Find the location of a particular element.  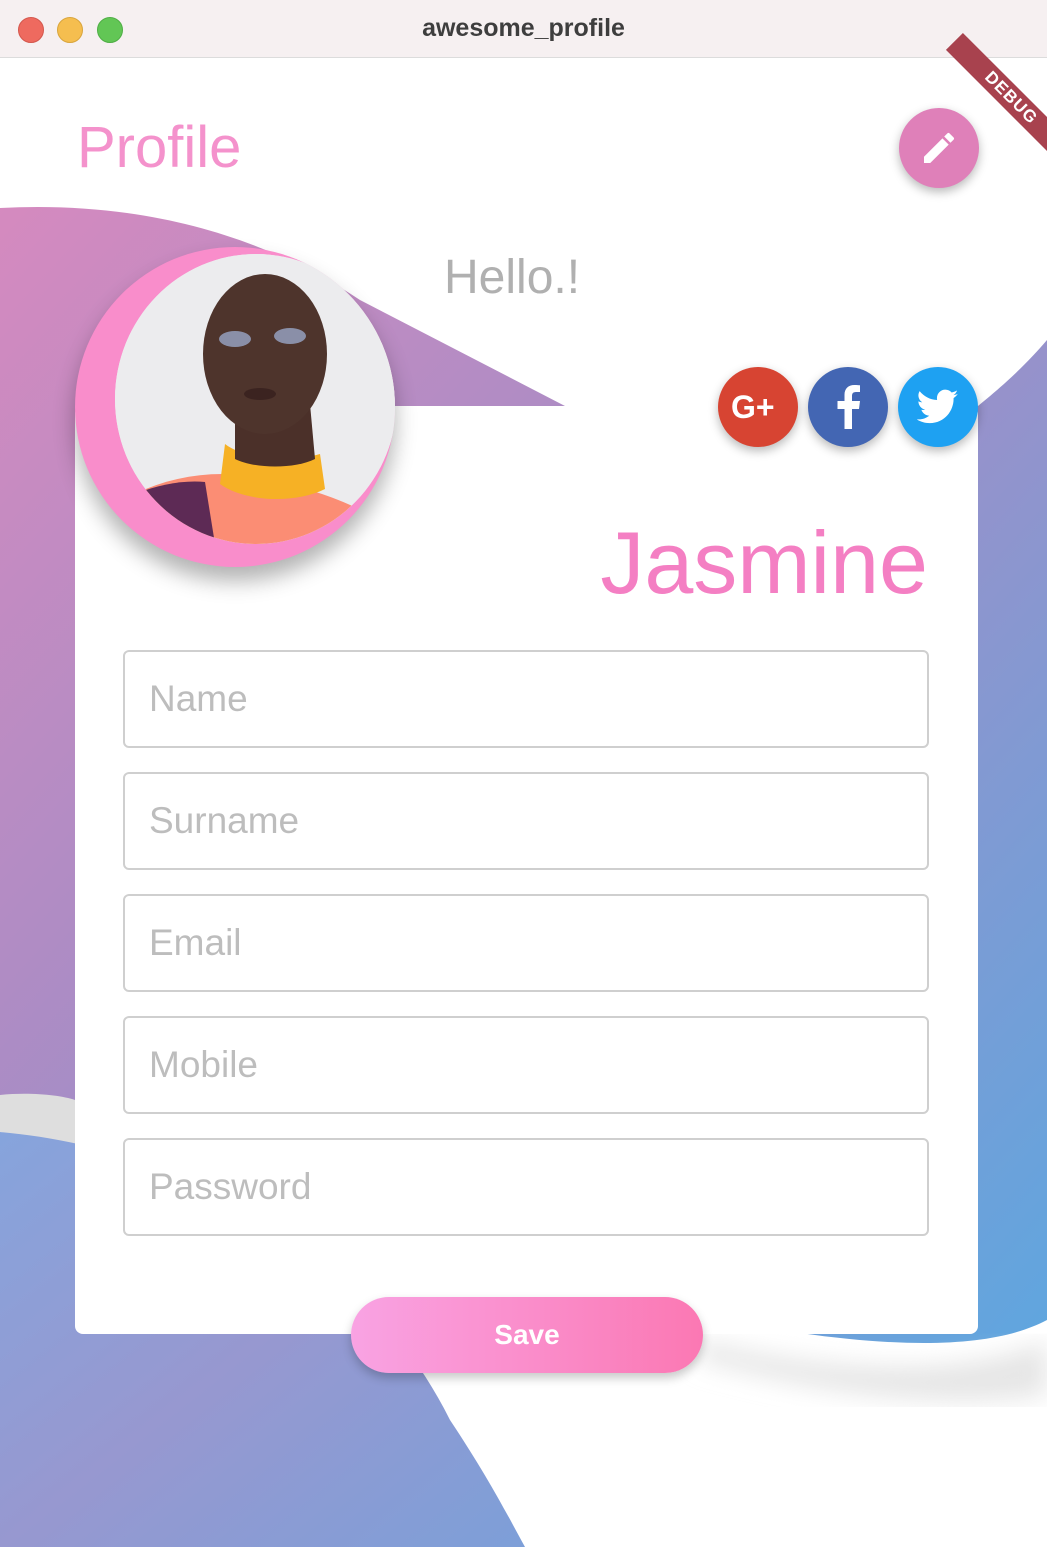

title-bar: awesome_profile is located at coordinates (523, 29).